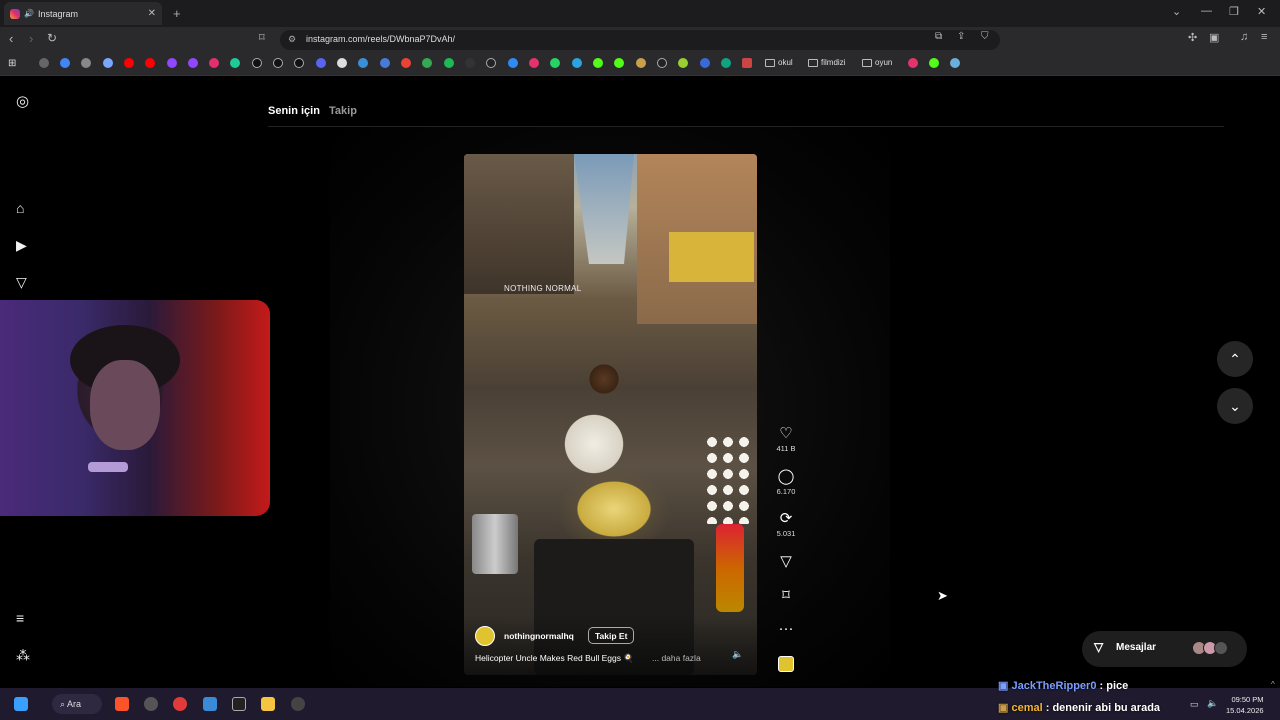 The height and width of the screenshot is (720, 1280). Describe the element at coordinates (1245, 705) in the screenshot. I see `taskbar-clock: 09:50 PM 15.04.2026` at that location.